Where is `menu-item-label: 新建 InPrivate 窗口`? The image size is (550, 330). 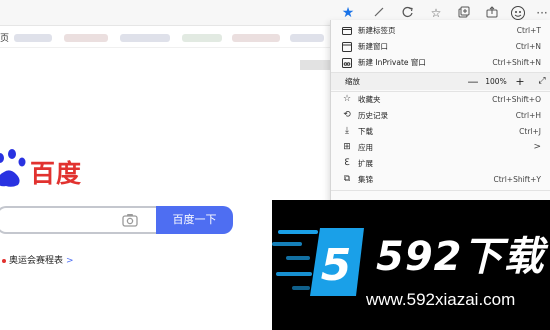 menu-item-label: 新建 InPrivate 窗口 is located at coordinates (392, 62).